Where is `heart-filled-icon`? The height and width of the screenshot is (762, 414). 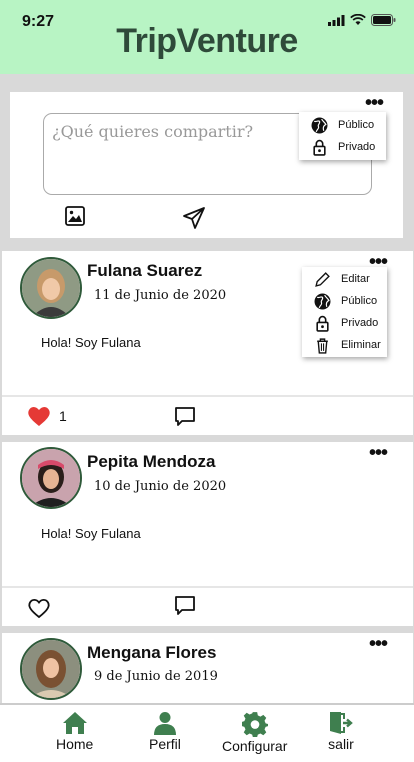 heart-filled-icon is located at coordinates (39, 416).